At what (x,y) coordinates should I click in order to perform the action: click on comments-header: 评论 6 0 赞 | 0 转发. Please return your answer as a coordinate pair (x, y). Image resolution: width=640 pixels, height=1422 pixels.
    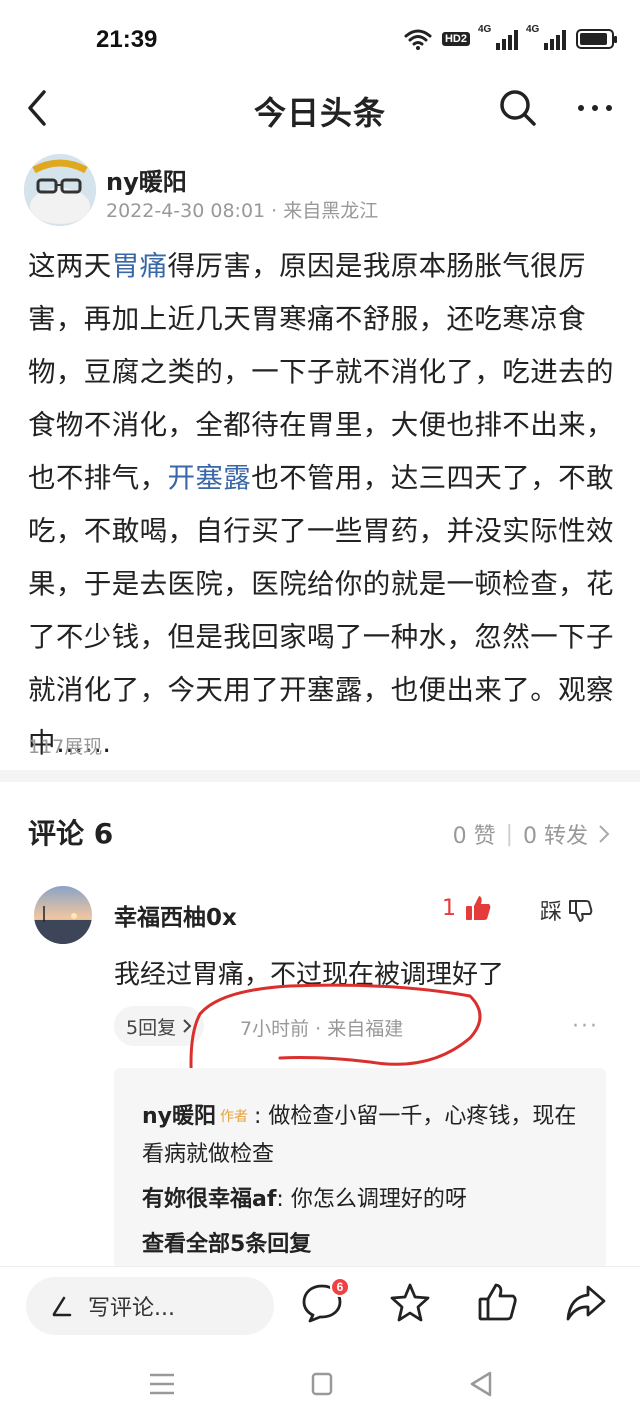
    Looking at the image, I should click on (320, 834).